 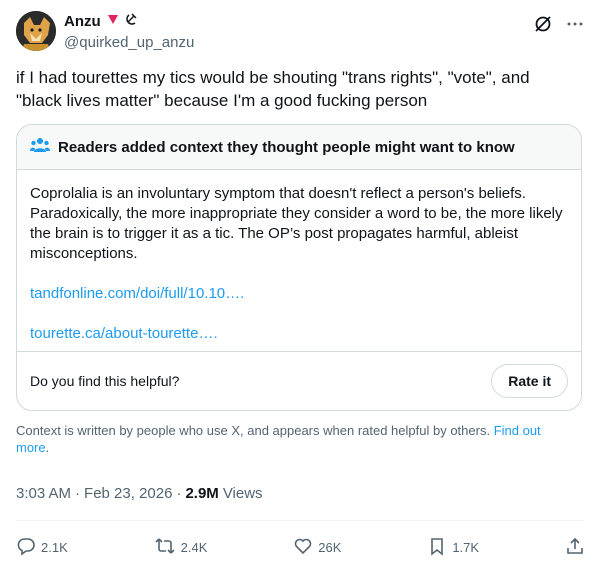 What do you see at coordinates (300, 32) in the screenshot?
I see `tweet-header: Anzu @quirked_up_anzu` at bounding box center [300, 32].